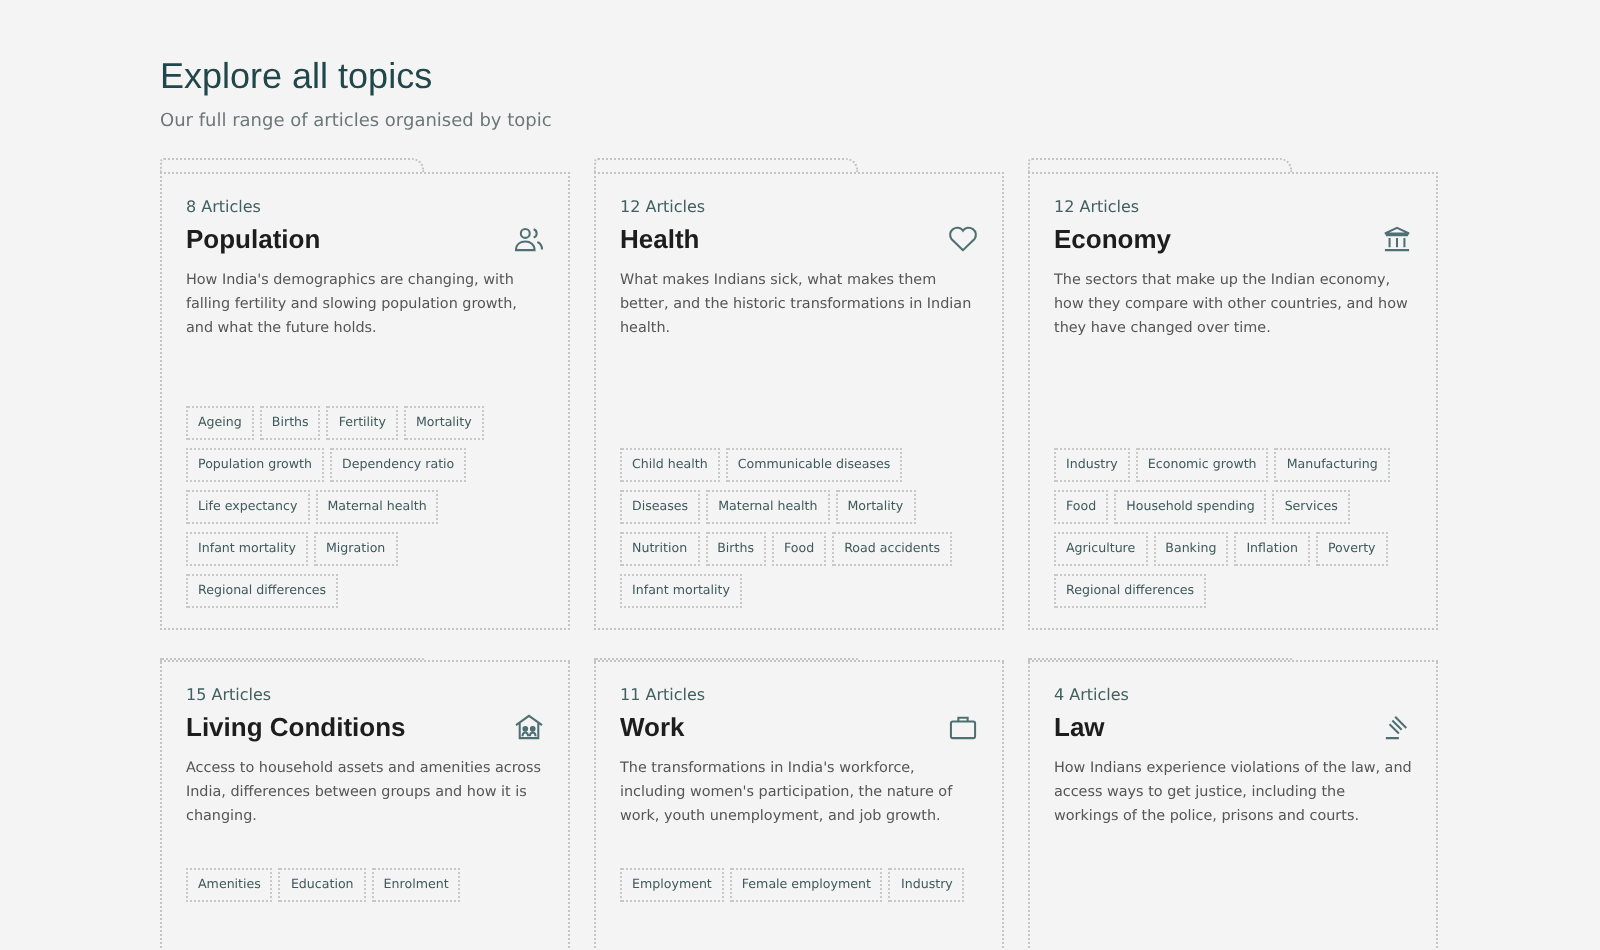 This screenshot has width=1600, height=950. What do you see at coordinates (357, 122) in the screenshot?
I see `page-subtitle: Our full range of articles organised by topic` at bounding box center [357, 122].